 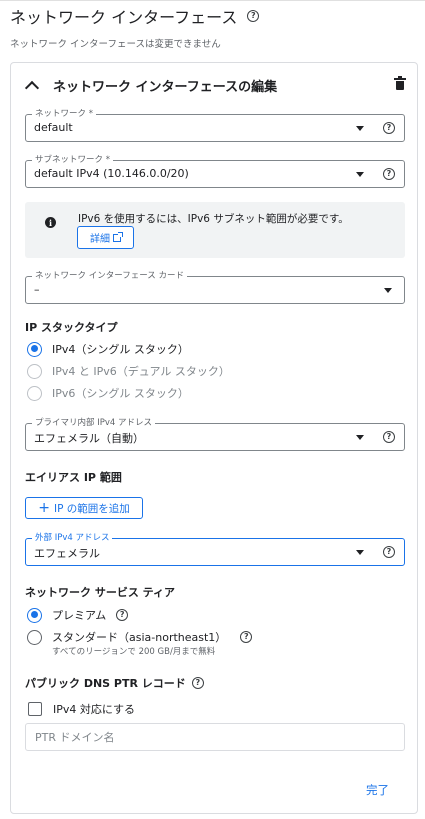 What do you see at coordinates (141, 371) in the screenshot?
I see `radio-label: IPv4 と IPv6（デュアル スタック）` at bounding box center [141, 371].